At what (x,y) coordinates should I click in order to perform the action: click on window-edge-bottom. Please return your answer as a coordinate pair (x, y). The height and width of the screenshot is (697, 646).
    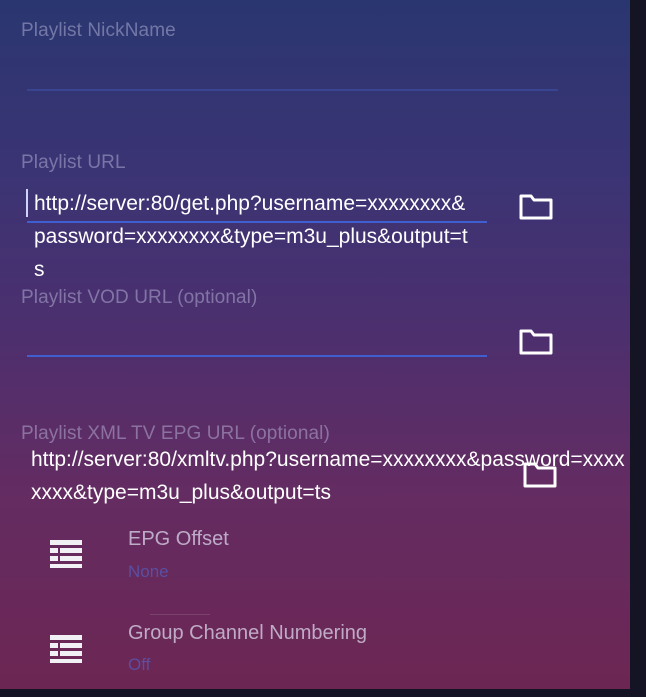
    Looking at the image, I should click on (323, 693).